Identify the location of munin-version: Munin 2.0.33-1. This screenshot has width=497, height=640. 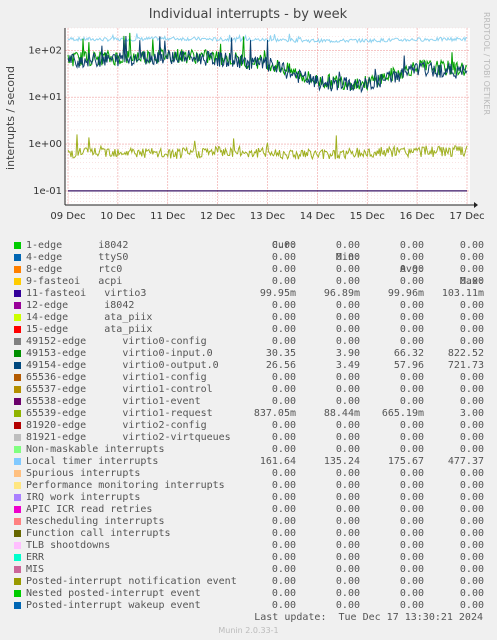
(248, 630).